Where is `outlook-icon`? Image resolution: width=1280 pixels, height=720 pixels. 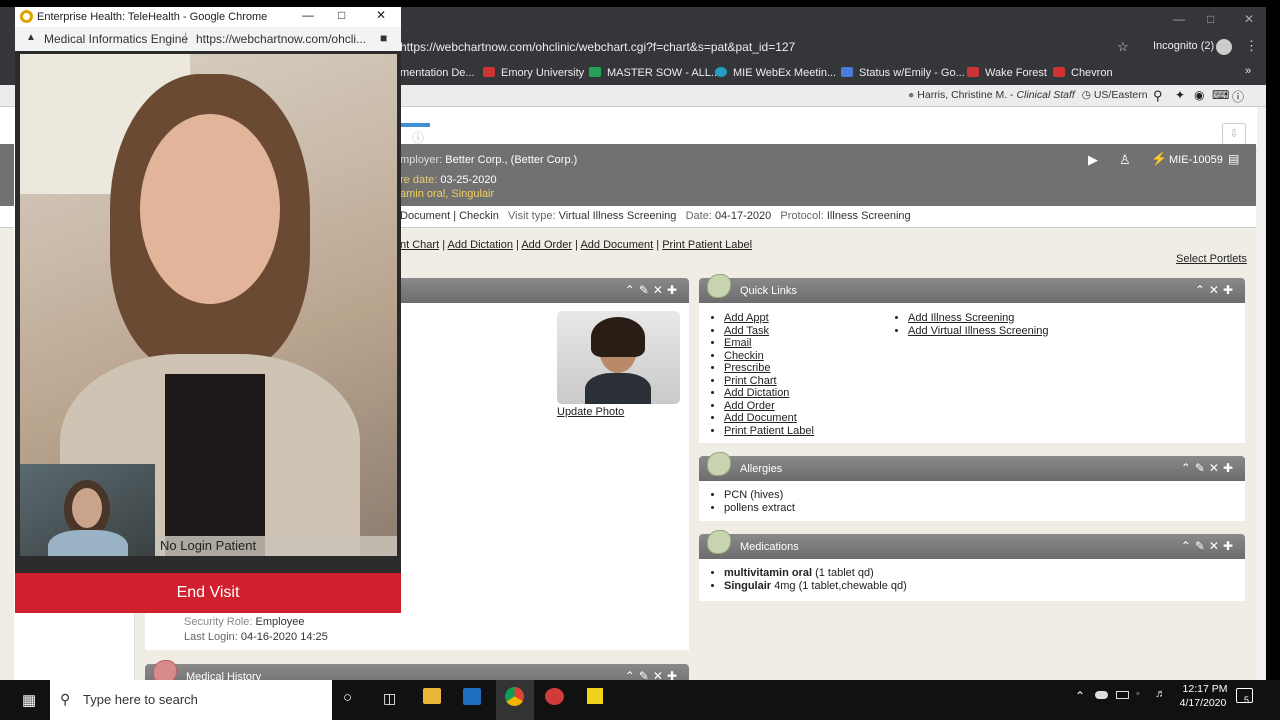
outlook-icon is located at coordinates (472, 696).